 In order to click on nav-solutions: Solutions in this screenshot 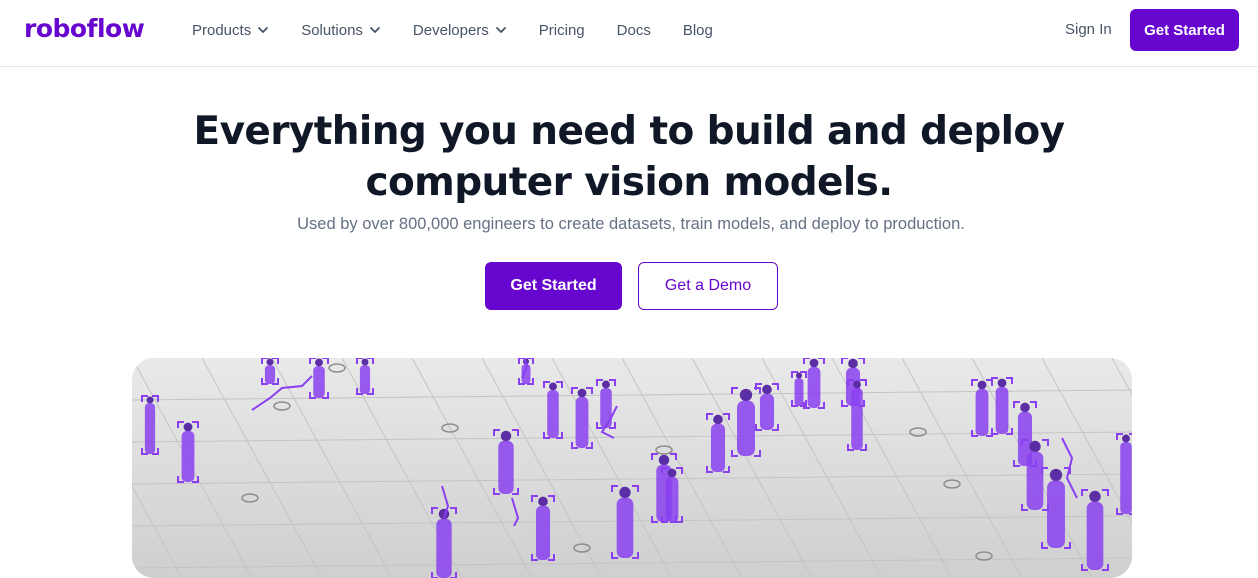, I will do `click(341, 30)`.